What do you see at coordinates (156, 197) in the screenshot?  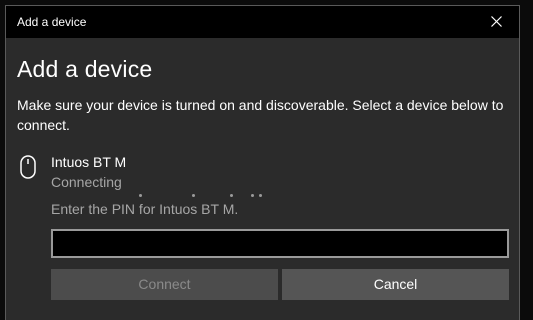 I see `progress-dots` at bounding box center [156, 197].